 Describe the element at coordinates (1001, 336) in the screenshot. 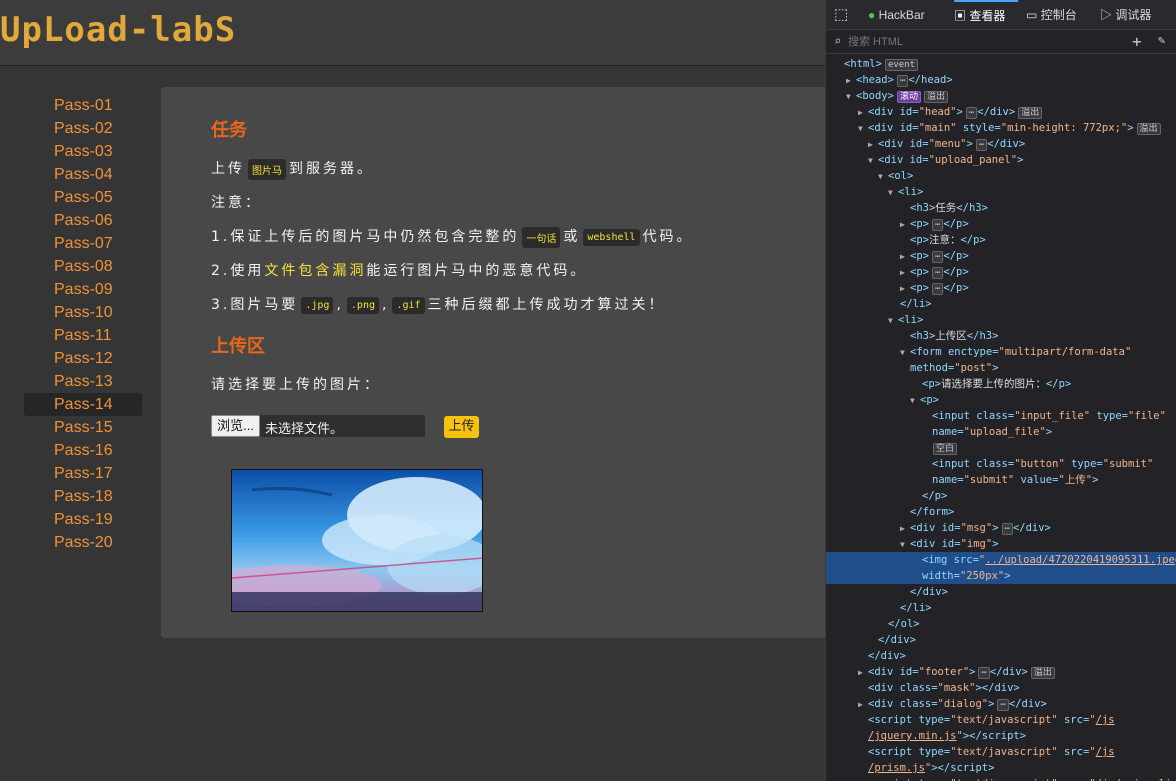

I see `dom-node: <h3>上传区</h3>` at that location.